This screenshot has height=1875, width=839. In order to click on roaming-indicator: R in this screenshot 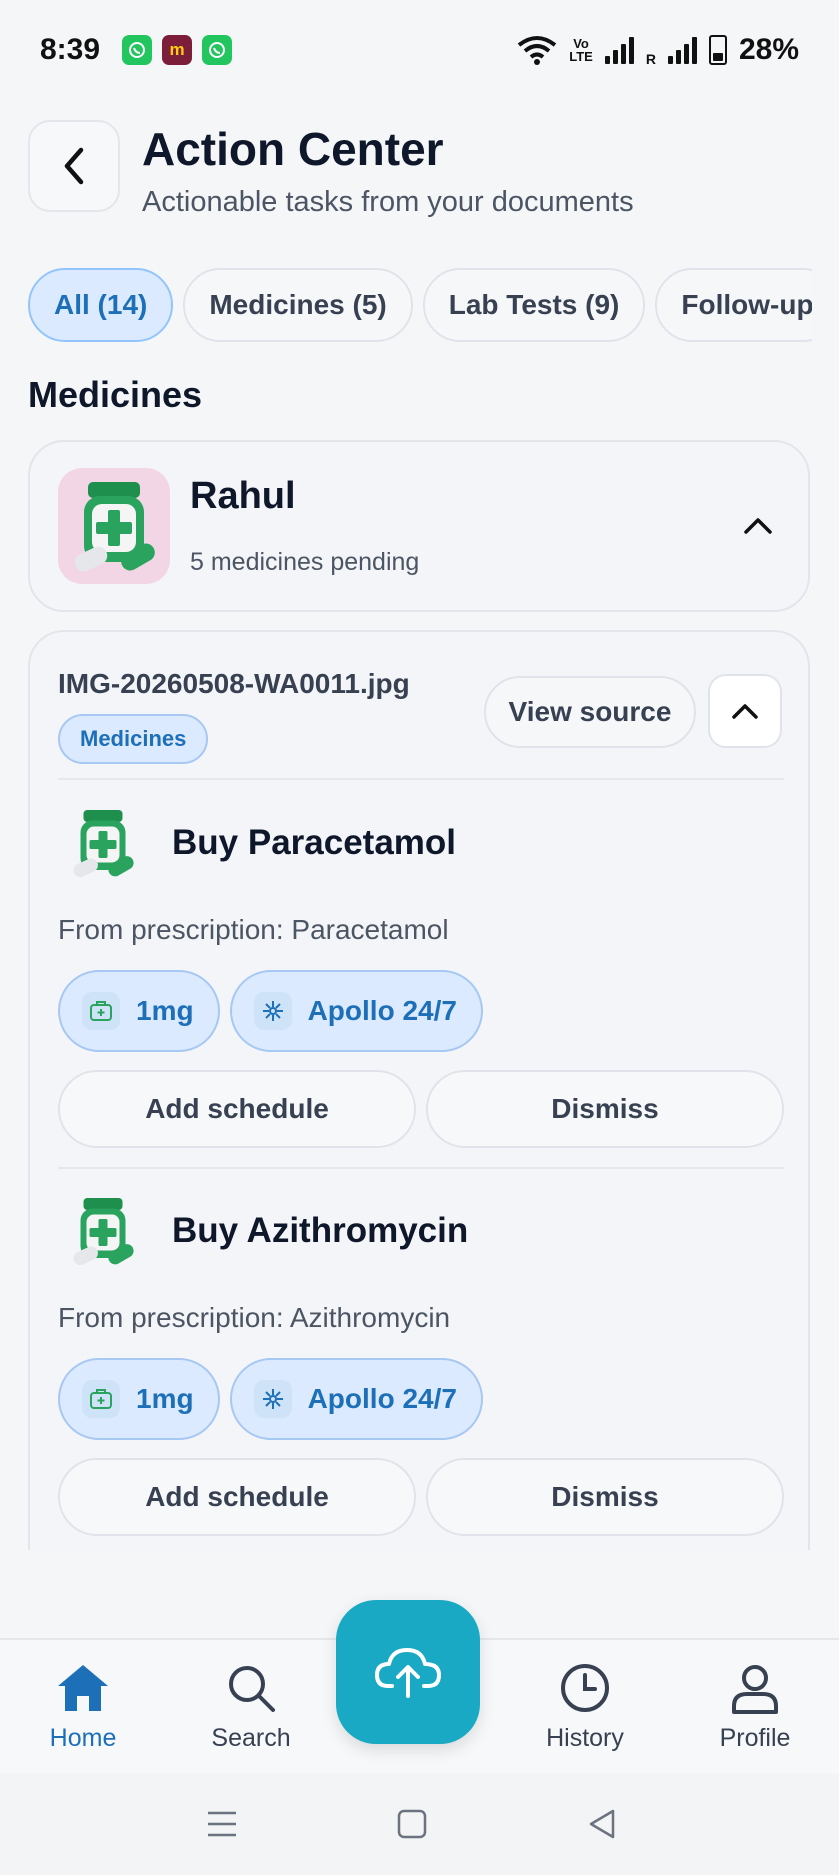, I will do `click(650, 59)`.